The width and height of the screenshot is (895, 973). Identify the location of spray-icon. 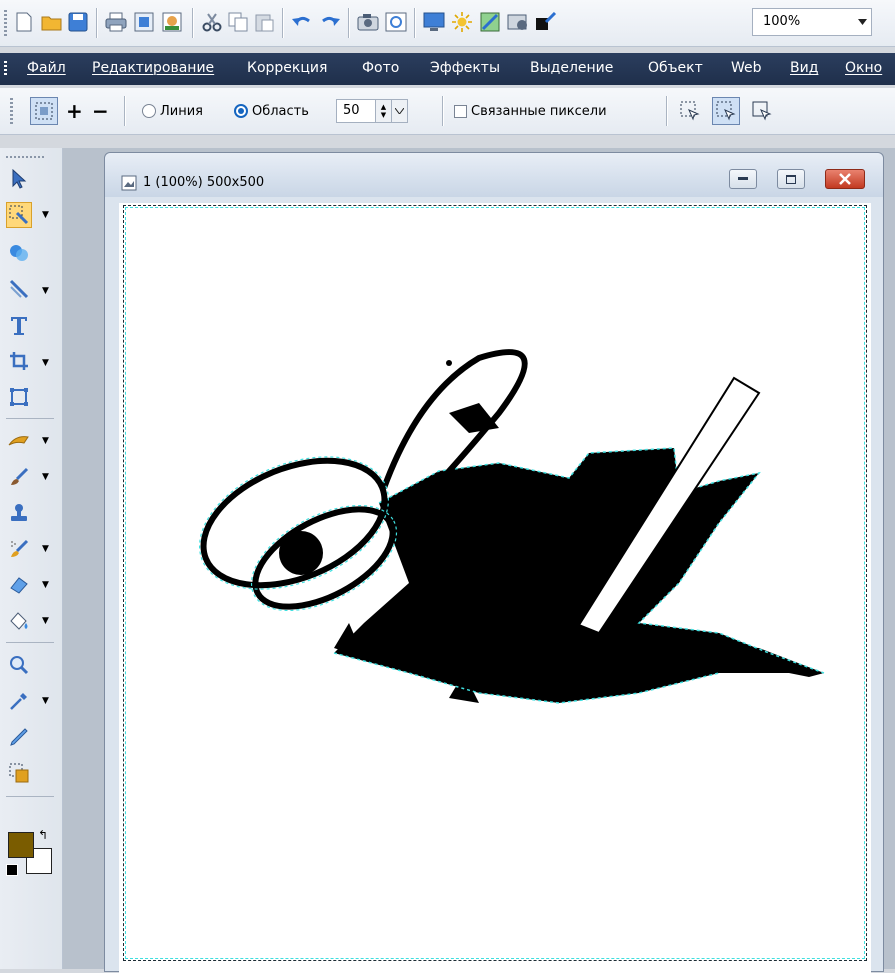
(19, 549).